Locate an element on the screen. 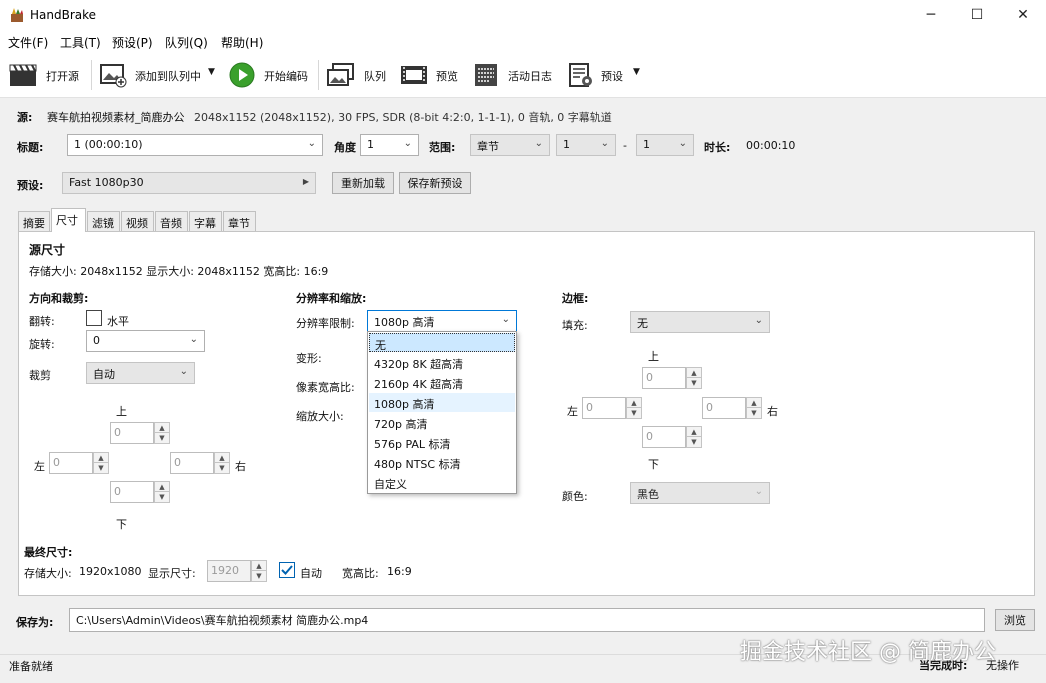 Image resolution: width=1046 pixels, height=683 pixels. range-type-select: 章节 ⌄ is located at coordinates (510, 145).